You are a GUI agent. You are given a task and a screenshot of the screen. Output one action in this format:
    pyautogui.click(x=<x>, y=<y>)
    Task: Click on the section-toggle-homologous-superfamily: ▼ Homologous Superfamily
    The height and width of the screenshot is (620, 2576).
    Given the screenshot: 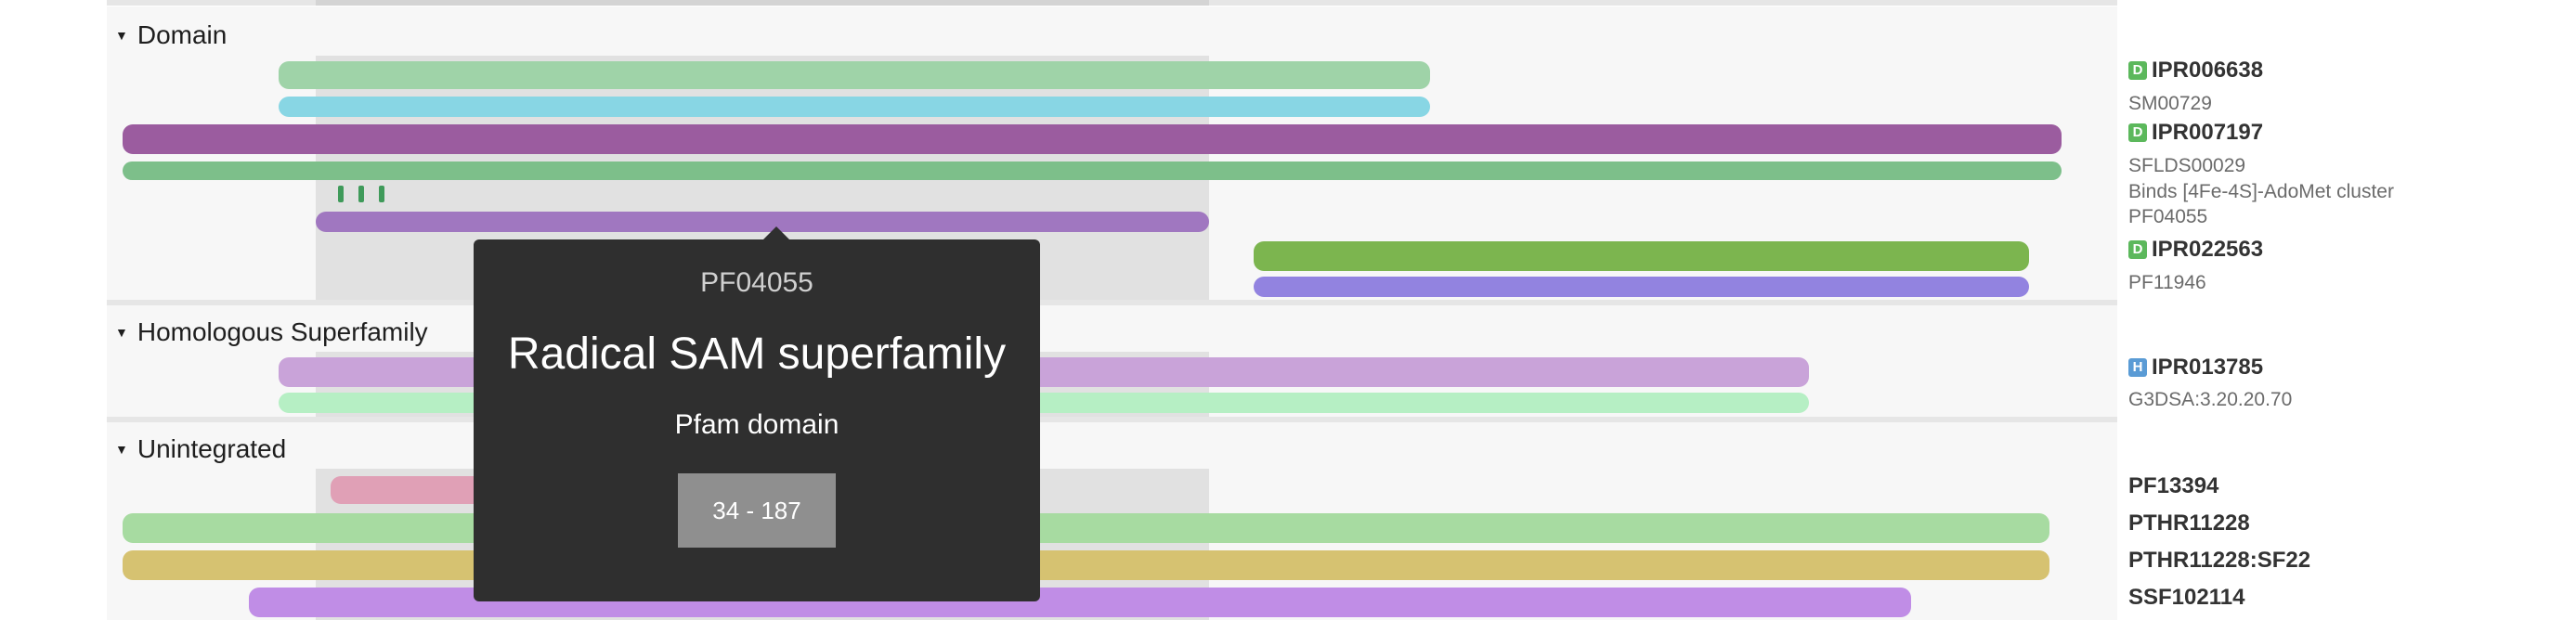 What is the action you would take?
    pyautogui.click(x=271, y=332)
    